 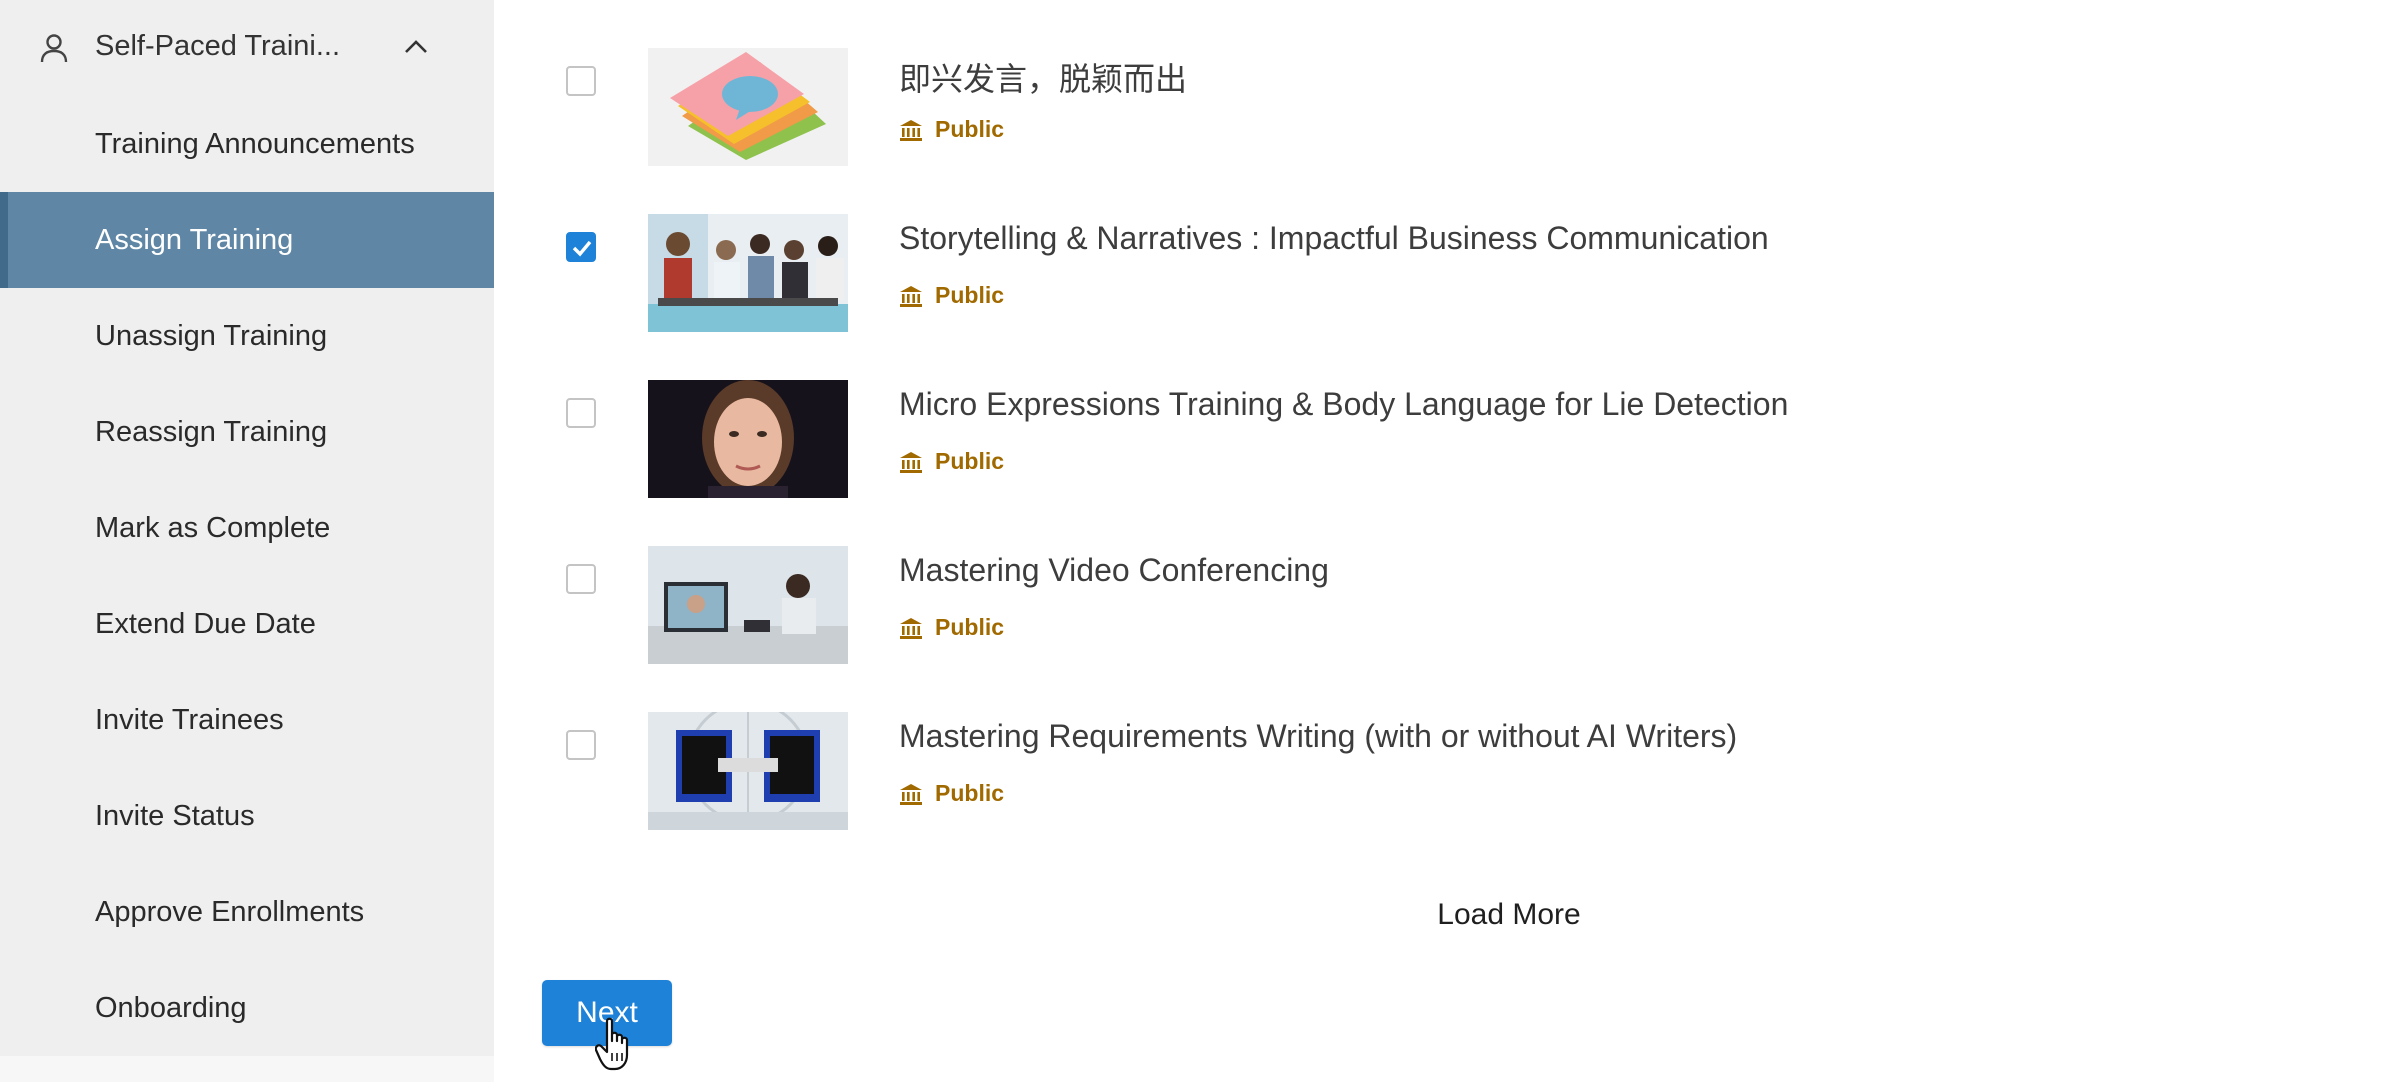 I want to click on sidebar-item-label: Assign Training, so click(x=194, y=239).